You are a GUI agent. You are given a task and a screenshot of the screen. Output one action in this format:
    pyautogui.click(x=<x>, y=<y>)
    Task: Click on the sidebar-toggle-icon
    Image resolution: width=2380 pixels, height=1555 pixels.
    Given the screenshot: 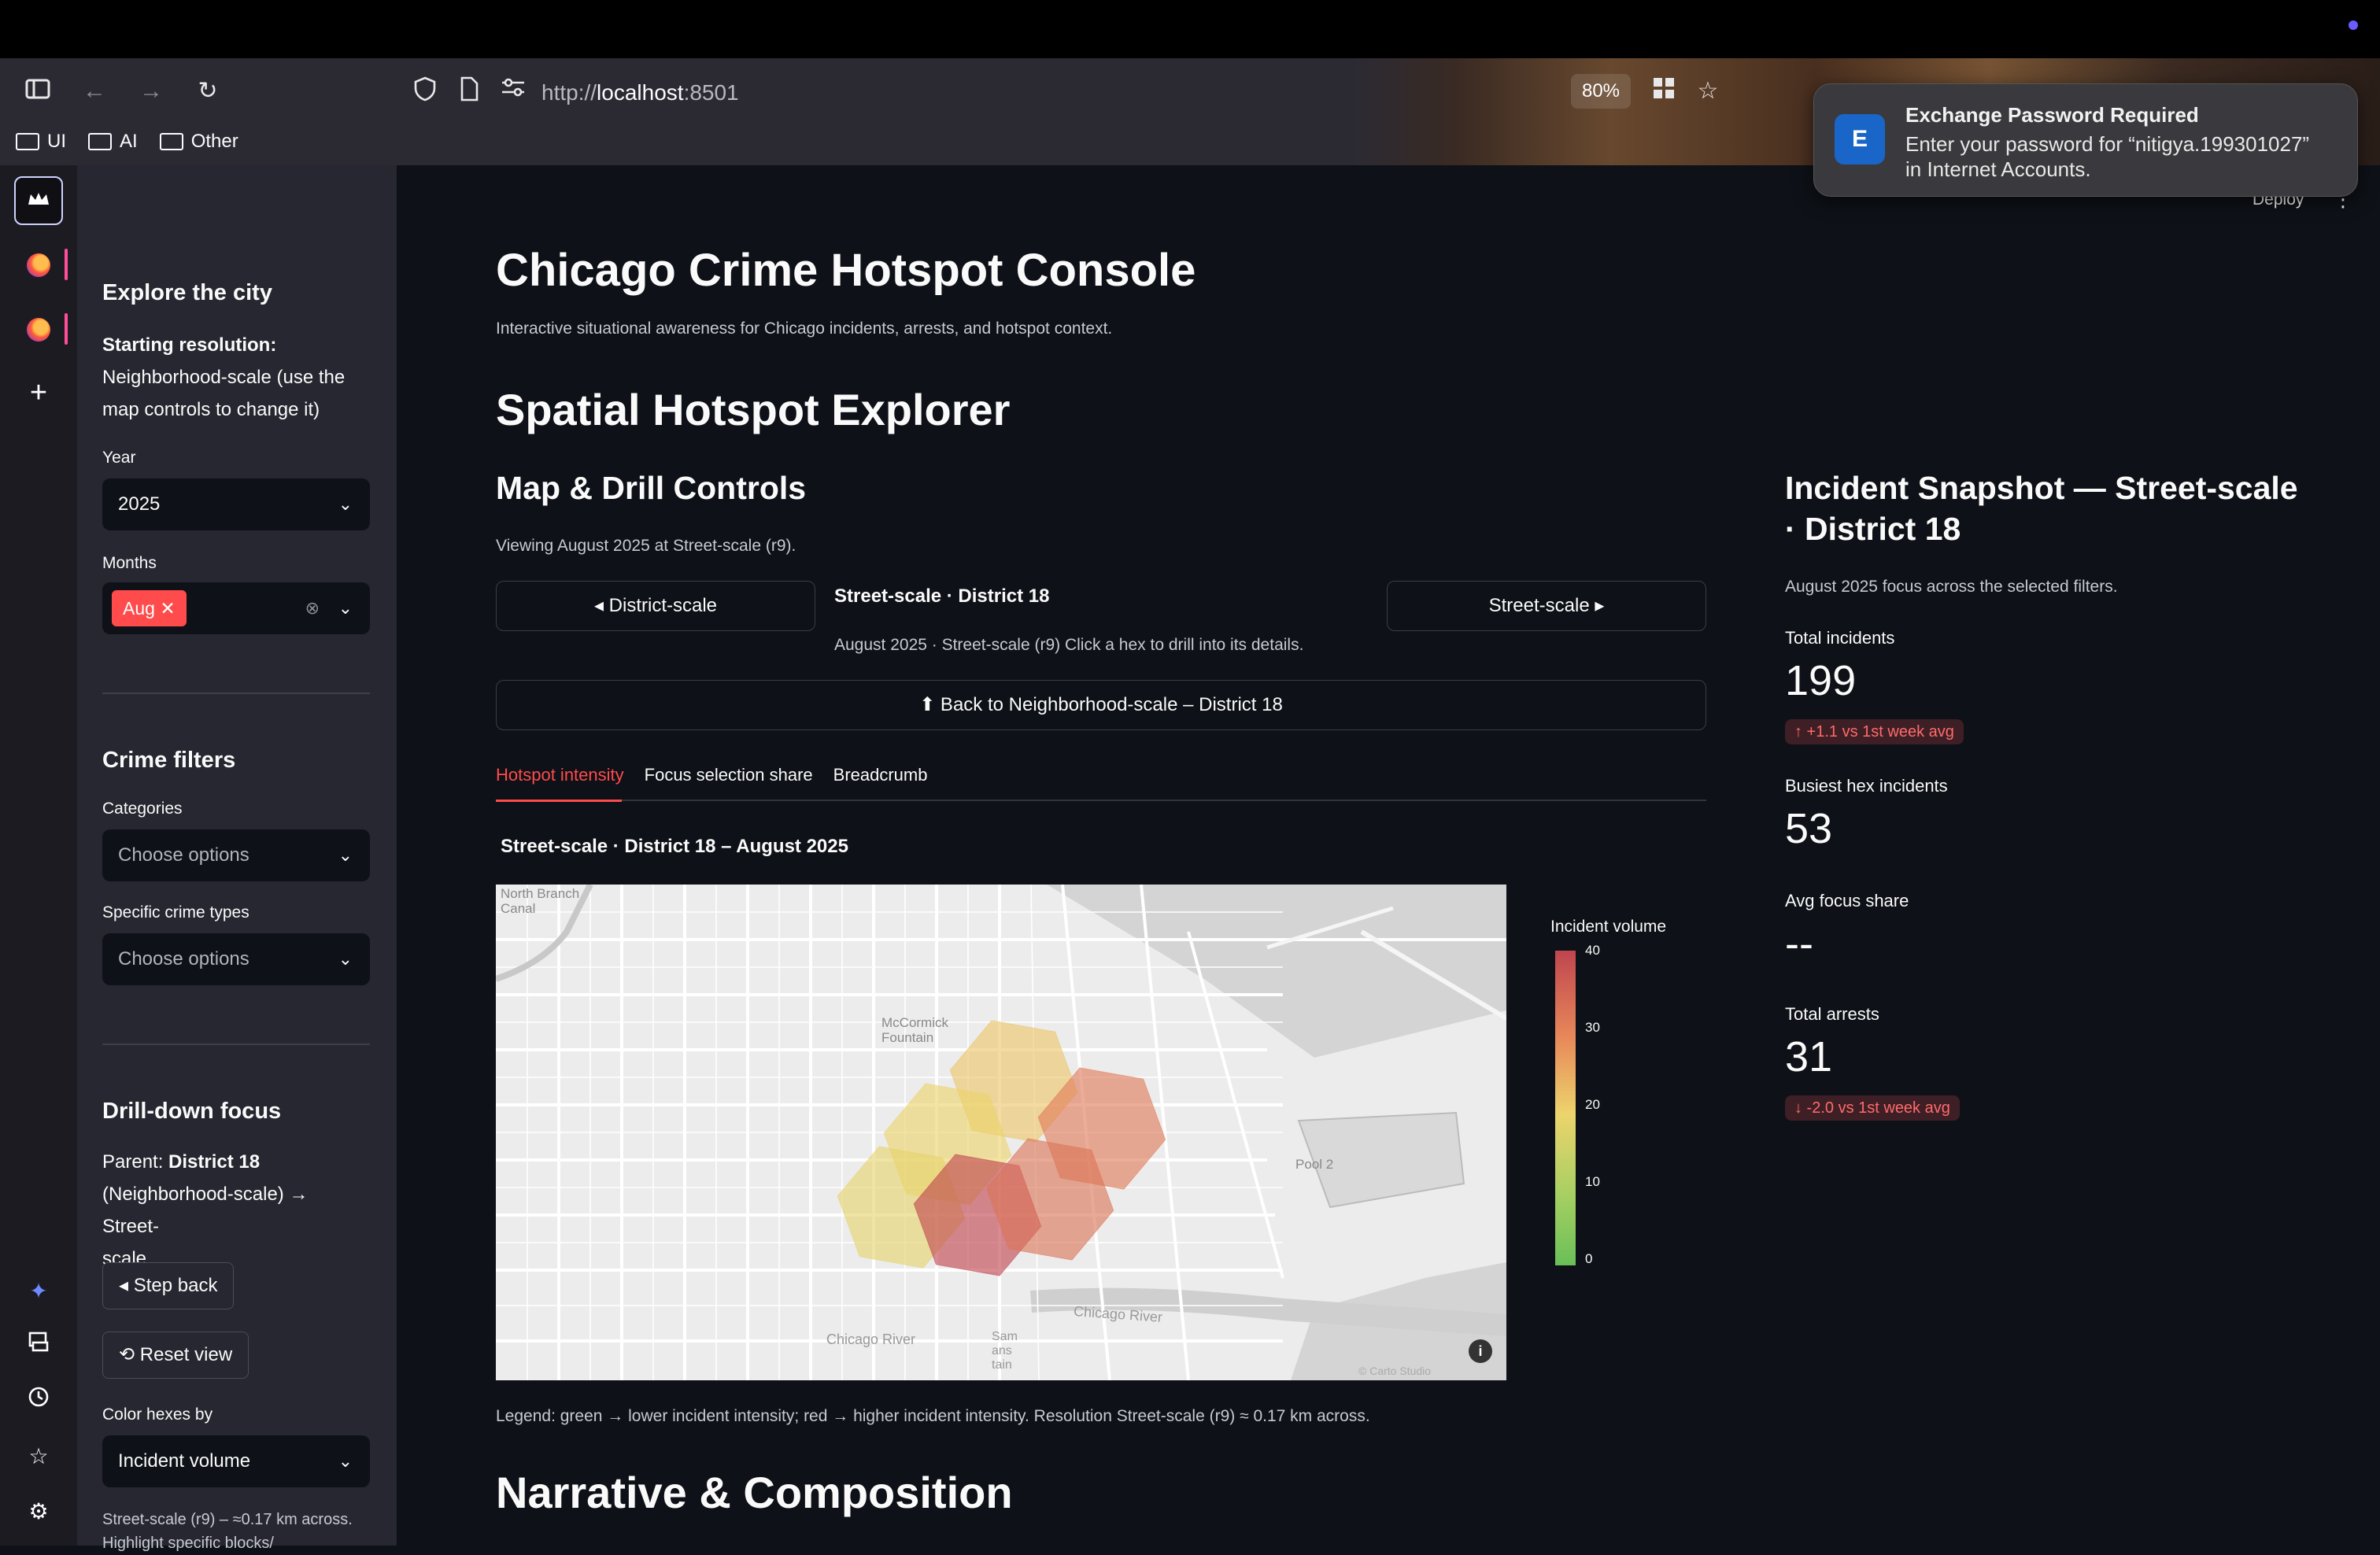 What is the action you would take?
    pyautogui.click(x=38, y=91)
    